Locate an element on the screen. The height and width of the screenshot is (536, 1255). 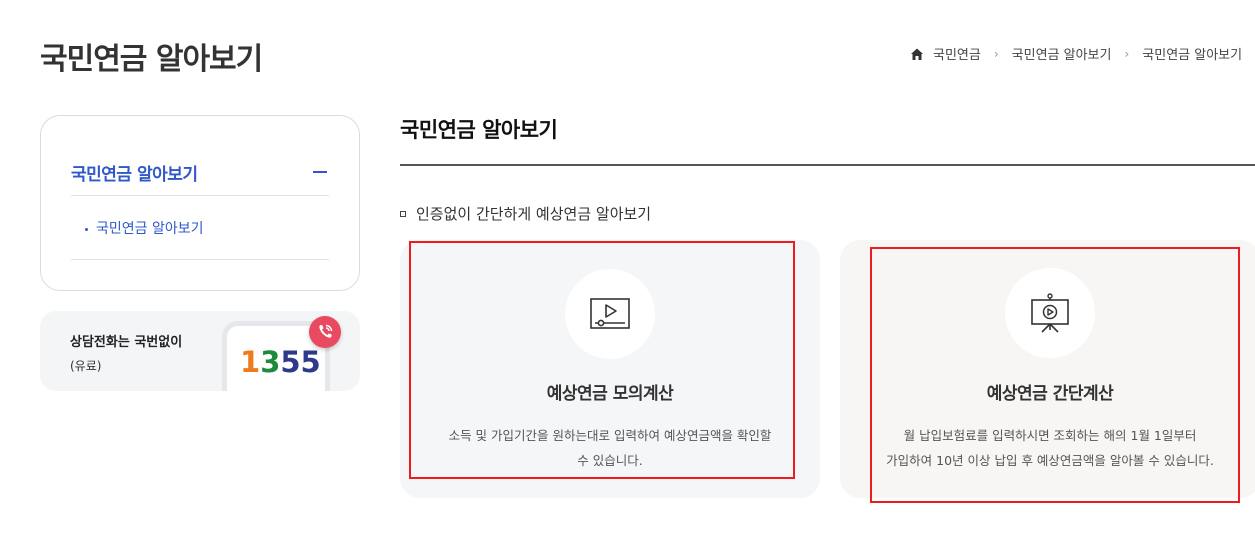
side-menu-header: 국민연금 알아보기 is located at coordinates (200, 178).